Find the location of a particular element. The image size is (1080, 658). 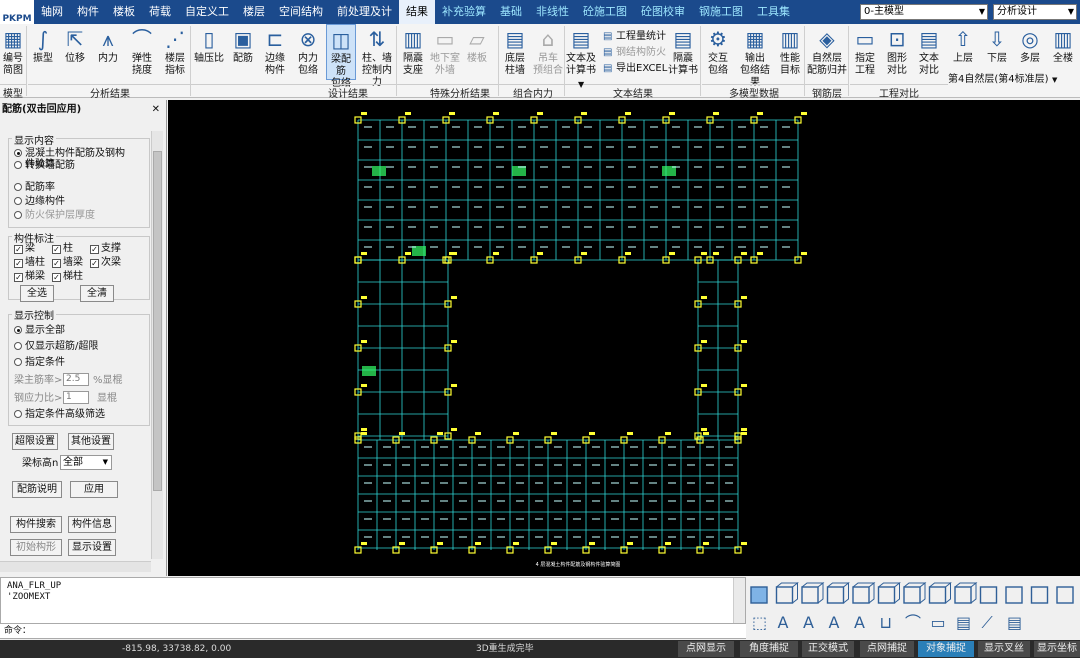

menu-tab: 非线性 is located at coordinates (552, 12).